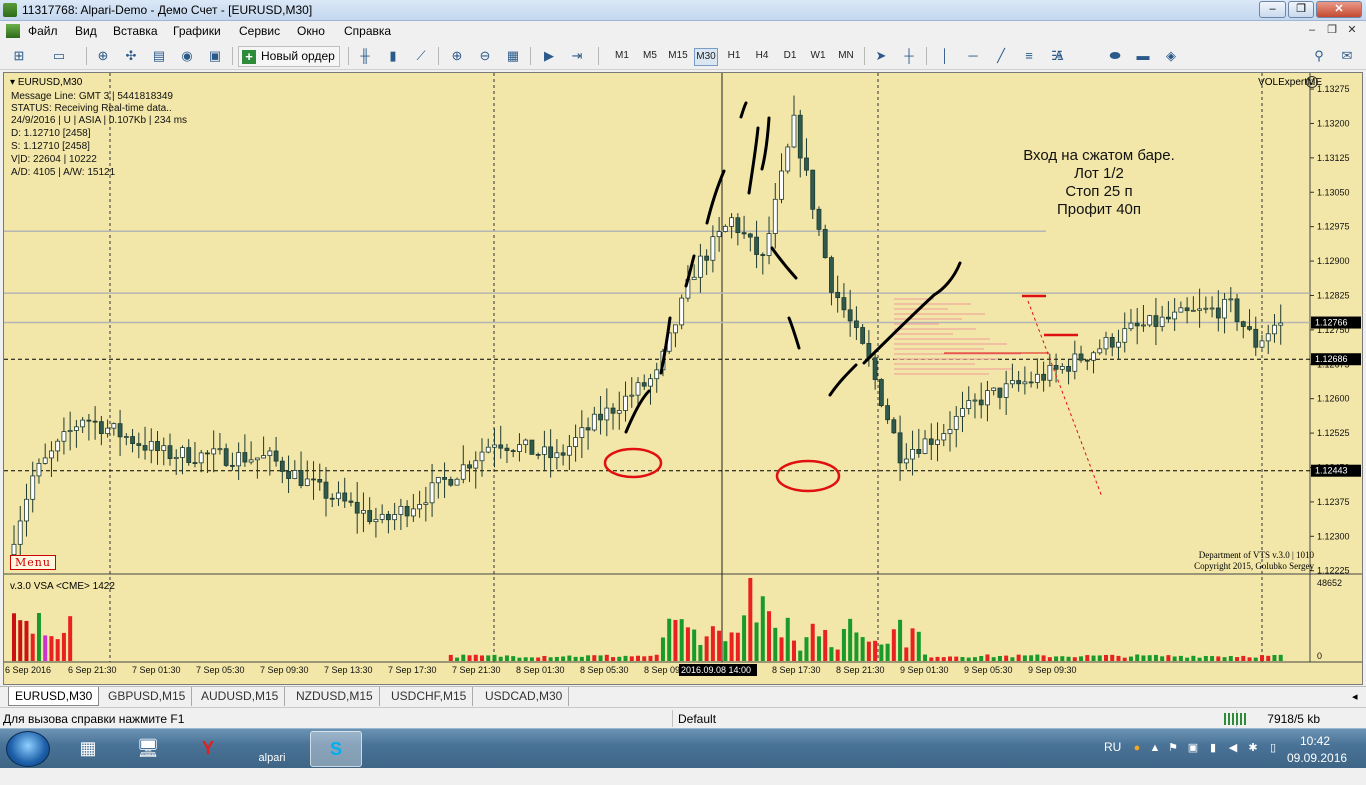 The height and width of the screenshot is (785, 1366). Describe the element at coordinates (335, 696) in the screenshot. I see `tab-nzdusd-m15: NZDUSD,M15` at that location.